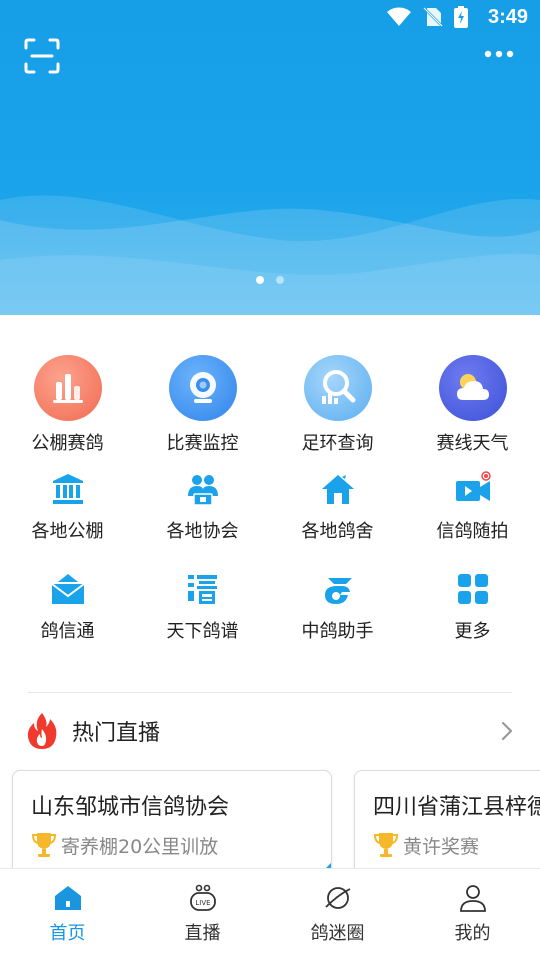  What do you see at coordinates (472, 388) in the screenshot?
I see `cloud-sun-icon` at bounding box center [472, 388].